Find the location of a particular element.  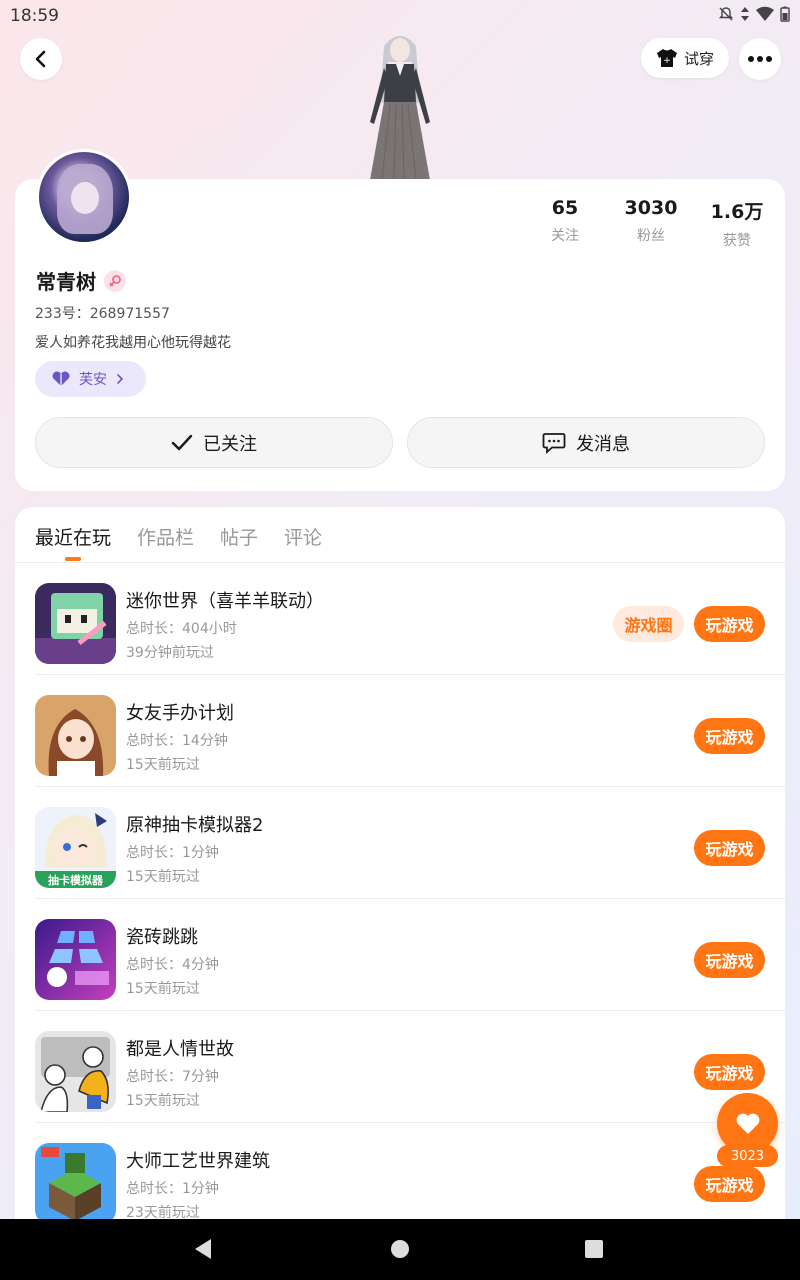

nav-back-icon is located at coordinates (203, 1249).